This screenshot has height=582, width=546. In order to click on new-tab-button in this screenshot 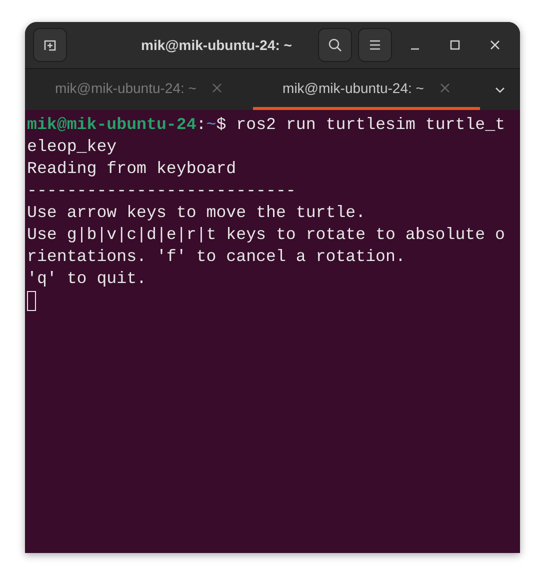, I will do `click(50, 45)`.